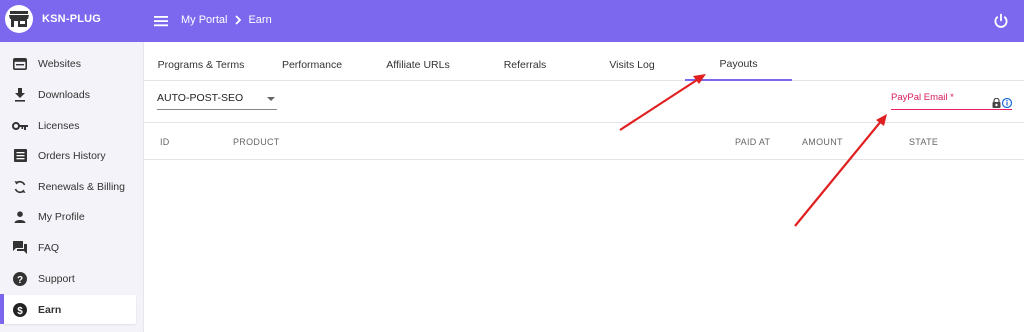 This screenshot has height=332, width=1024. I want to click on sidebar-item-label: Orders History, so click(72, 155).